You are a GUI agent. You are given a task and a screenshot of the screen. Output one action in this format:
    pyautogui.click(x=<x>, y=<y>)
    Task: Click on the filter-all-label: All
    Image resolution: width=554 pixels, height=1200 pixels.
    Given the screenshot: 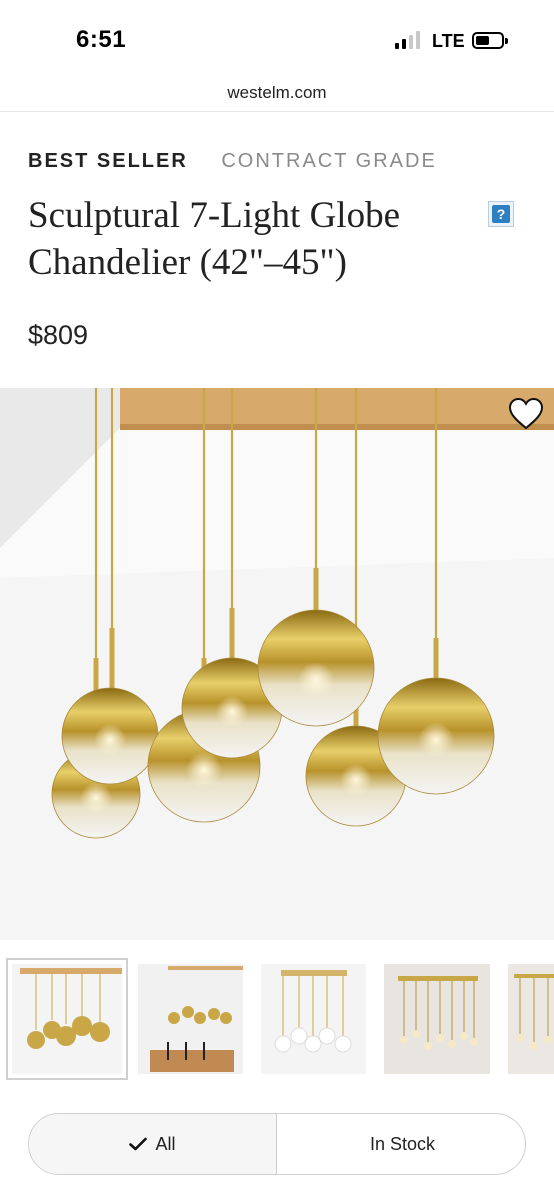 What is the action you would take?
    pyautogui.click(x=165, y=1143)
    